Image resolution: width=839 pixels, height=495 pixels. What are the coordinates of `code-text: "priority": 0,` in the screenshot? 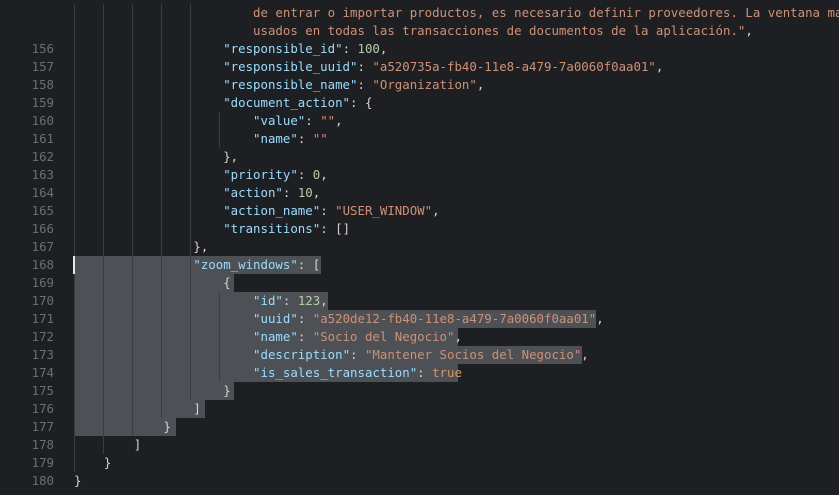 It's located at (200, 175).